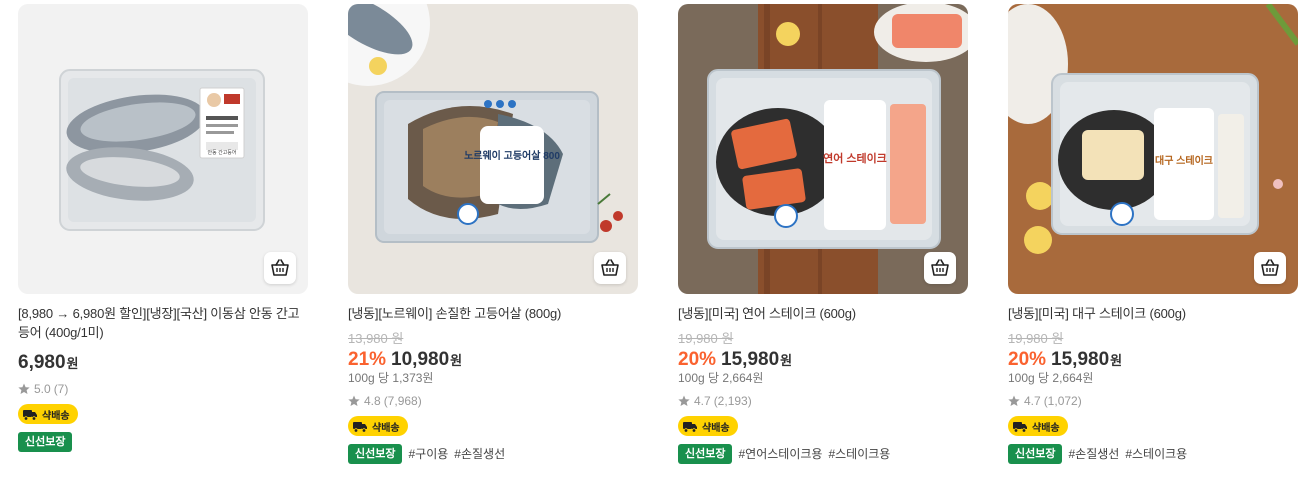 This screenshot has width=1309, height=499. I want to click on review-count: (1,072), so click(1062, 401).